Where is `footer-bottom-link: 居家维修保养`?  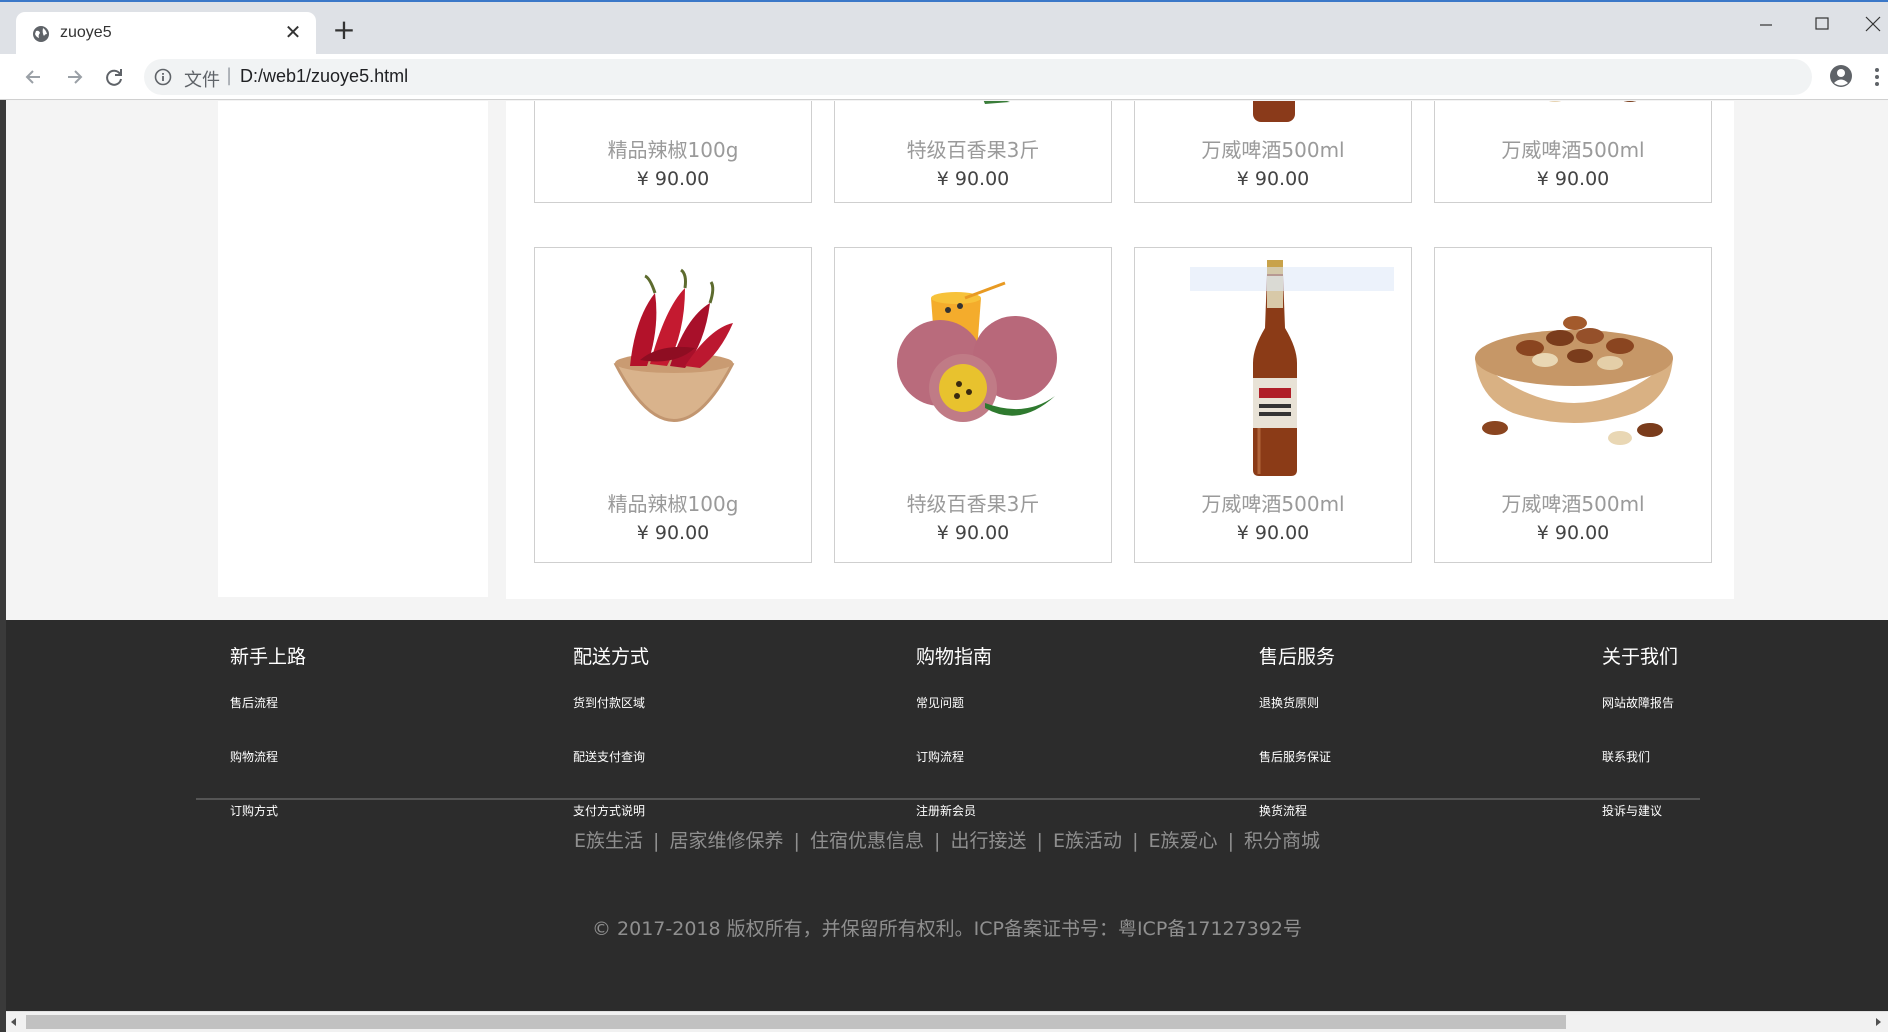
footer-bottom-link: 居家维修保养 is located at coordinates (726, 841).